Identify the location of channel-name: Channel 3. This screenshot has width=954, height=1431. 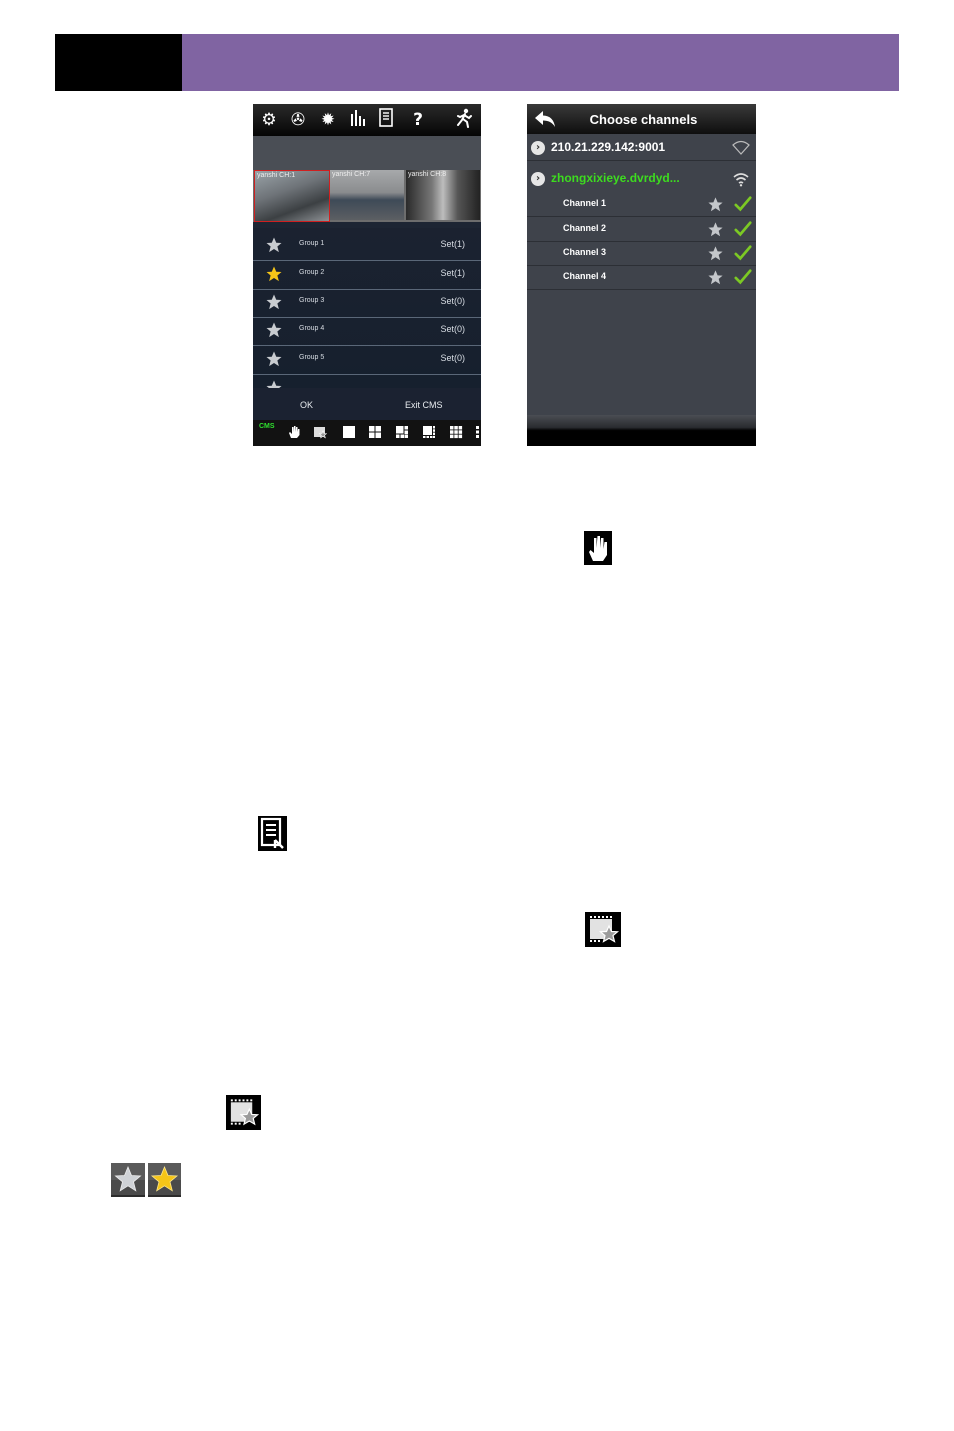
(585, 252).